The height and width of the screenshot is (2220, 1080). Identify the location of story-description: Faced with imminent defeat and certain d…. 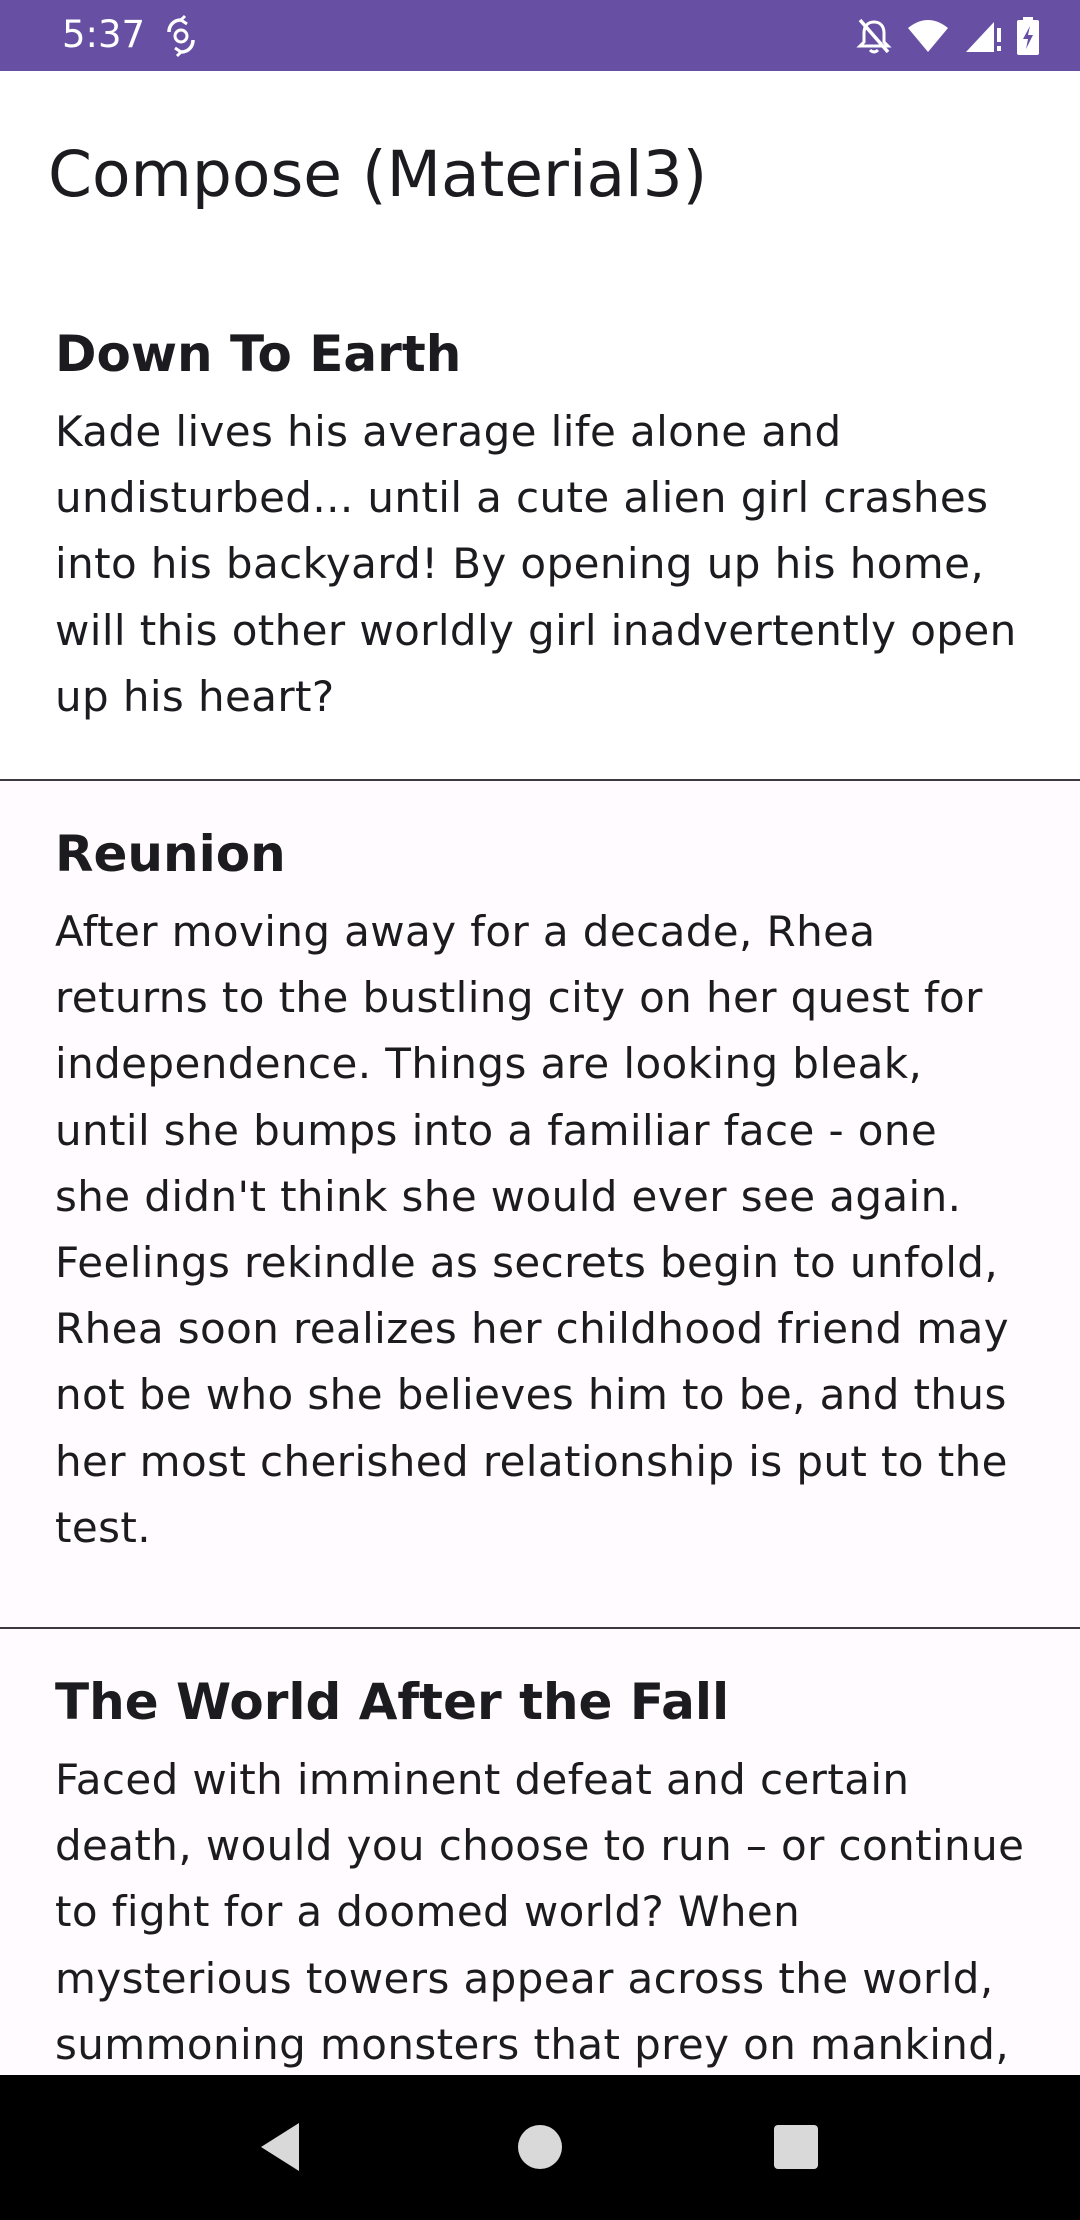
(540, 1912).